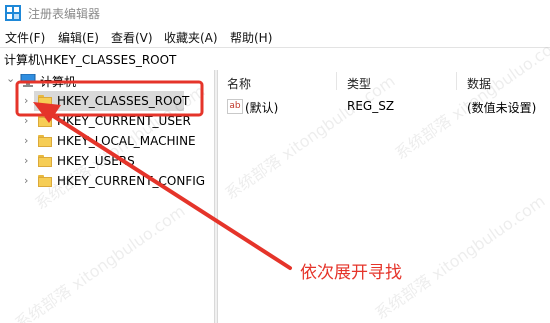  I want to click on tree-item-hkey-classes-root: › HKEY_CLASSES_ROOT, so click(107, 101).